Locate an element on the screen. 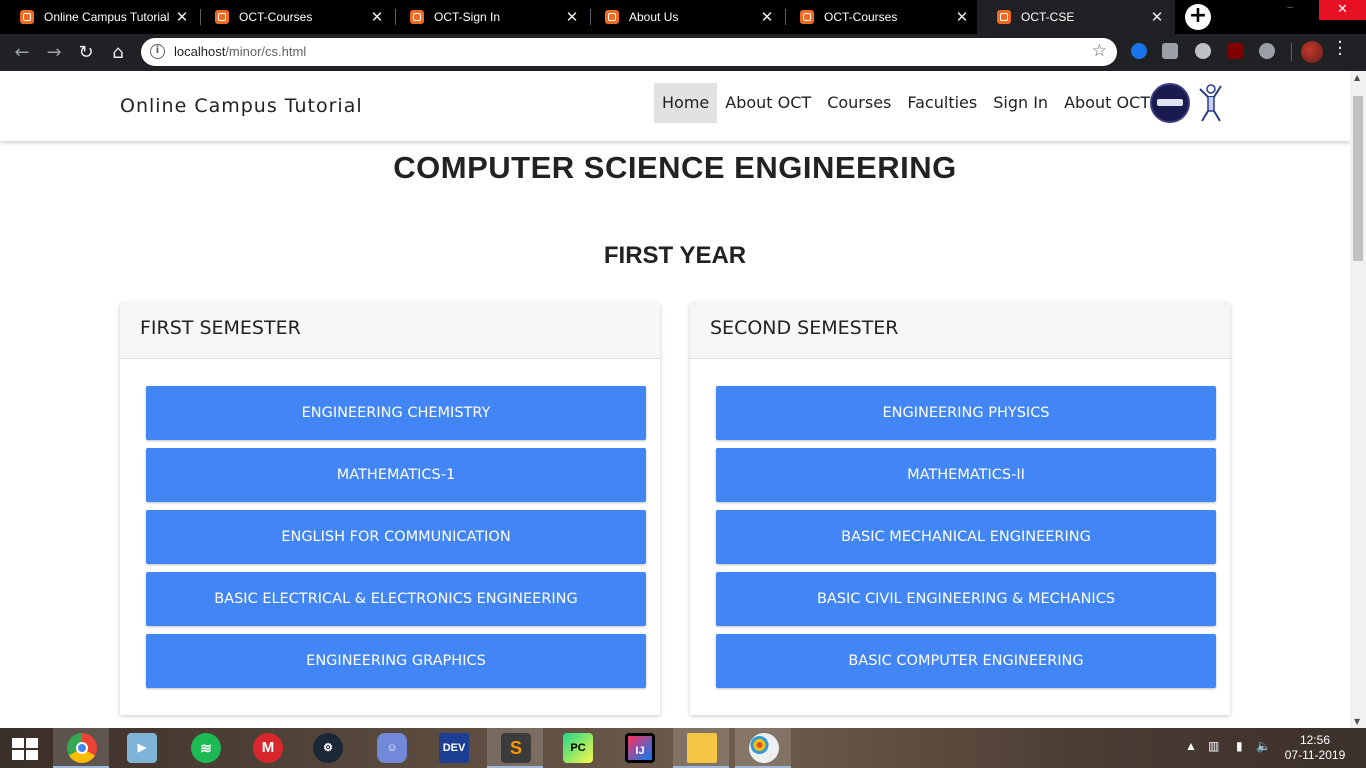 This screenshot has width=1366, height=768. subject-button: BASIC COMPUTER ENGINEERING is located at coordinates (966, 661).